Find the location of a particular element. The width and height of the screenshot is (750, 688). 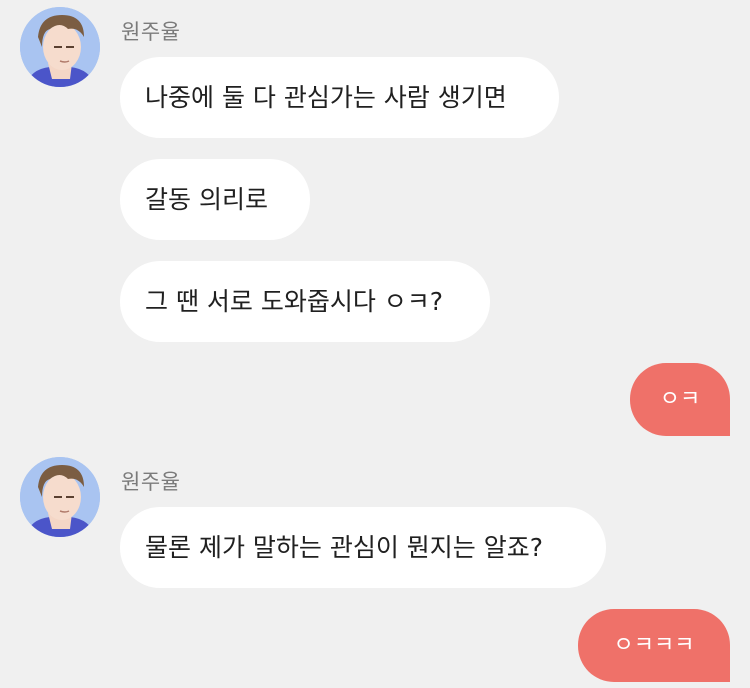

my-message-bubble: ㅇㅋ is located at coordinates (680, 399).